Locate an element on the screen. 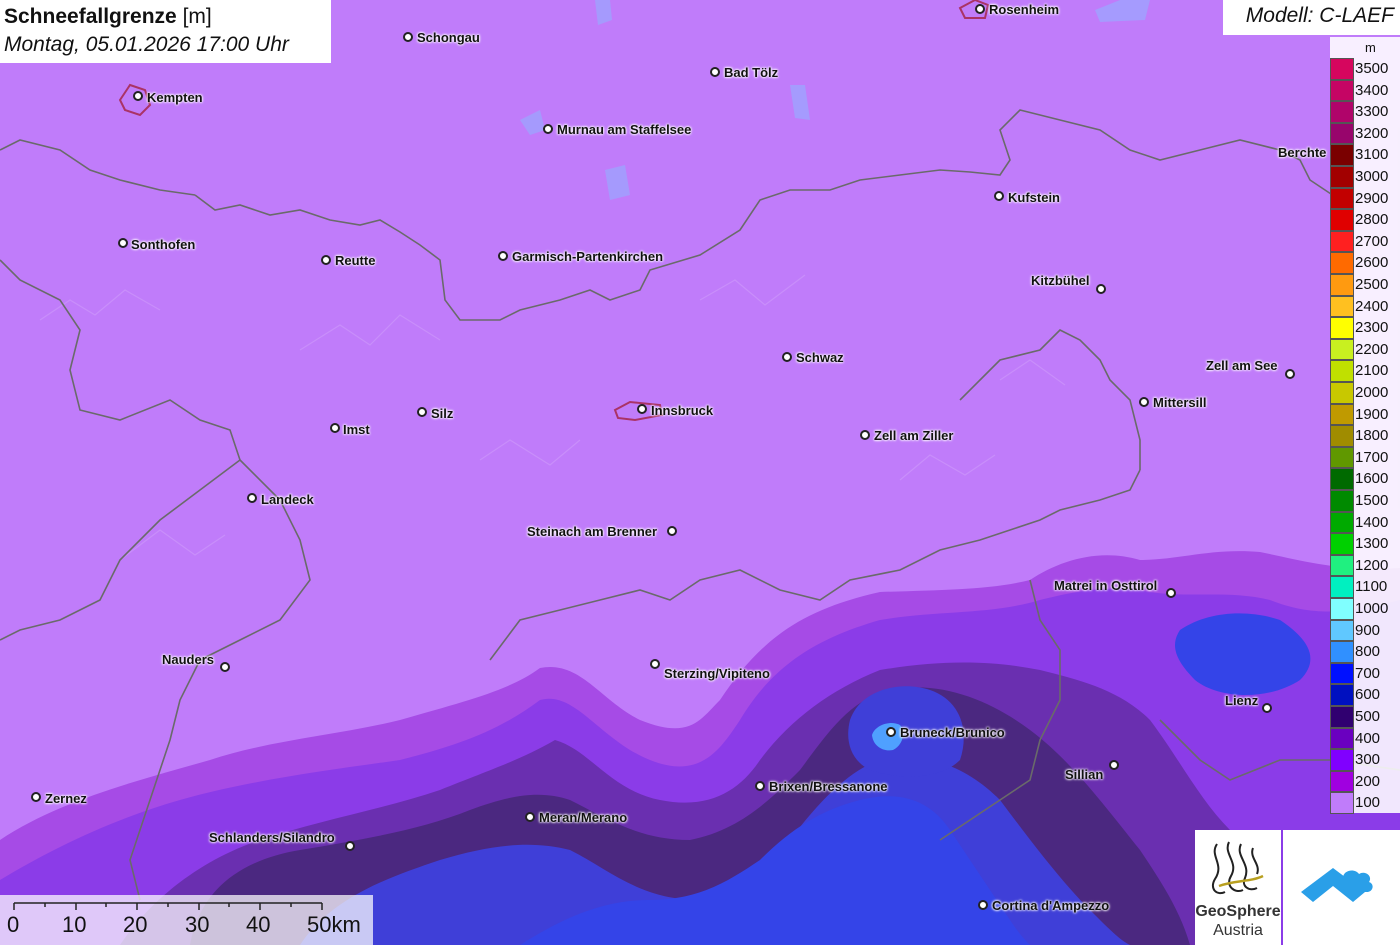 The image size is (1400, 945). legend-label: 700 is located at coordinates (1368, 673).